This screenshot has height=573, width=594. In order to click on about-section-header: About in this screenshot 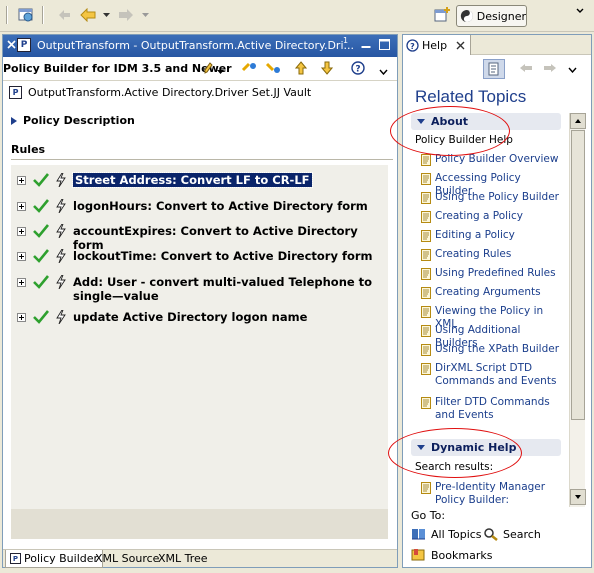, I will do `click(486, 121)`.